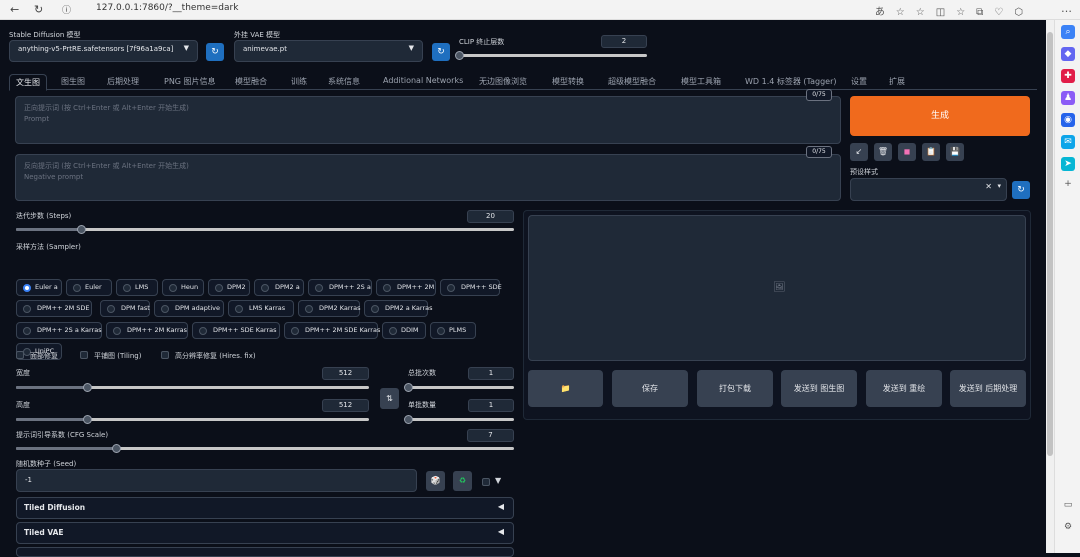 This screenshot has height=557, width=1080. What do you see at coordinates (1068, 32) in the screenshot?
I see `search-icon: ⌕` at bounding box center [1068, 32].